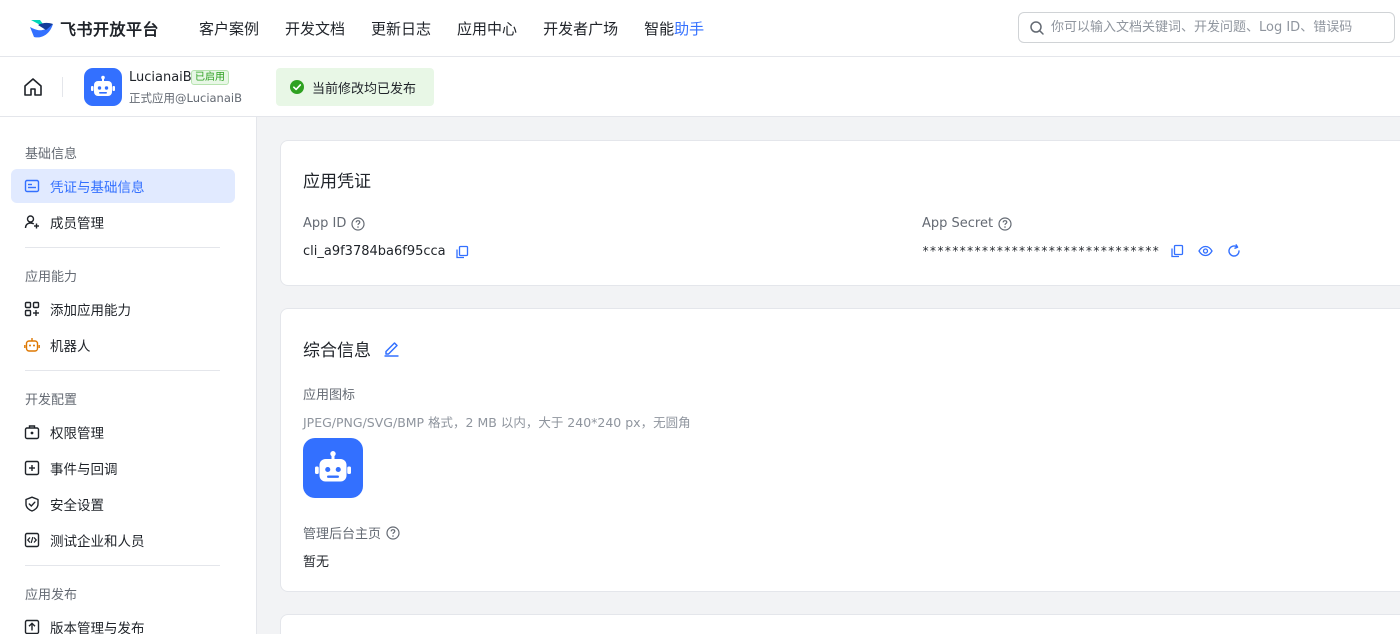 This screenshot has height=634, width=1400. What do you see at coordinates (123, 345) in the screenshot?
I see `sidebar-item-robot: 机器人` at bounding box center [123, 345].